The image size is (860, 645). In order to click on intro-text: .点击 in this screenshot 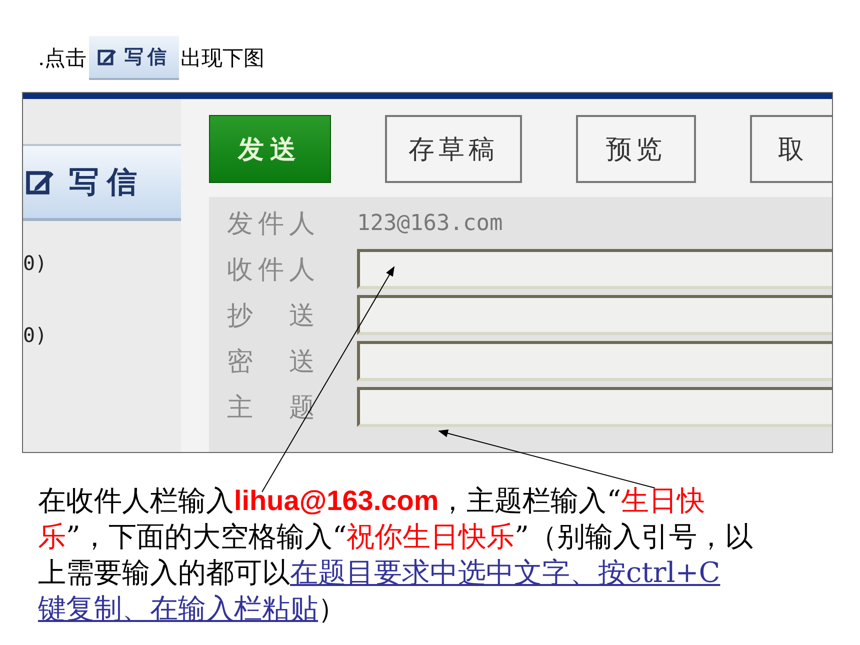, I will do `click(62, 58)`.